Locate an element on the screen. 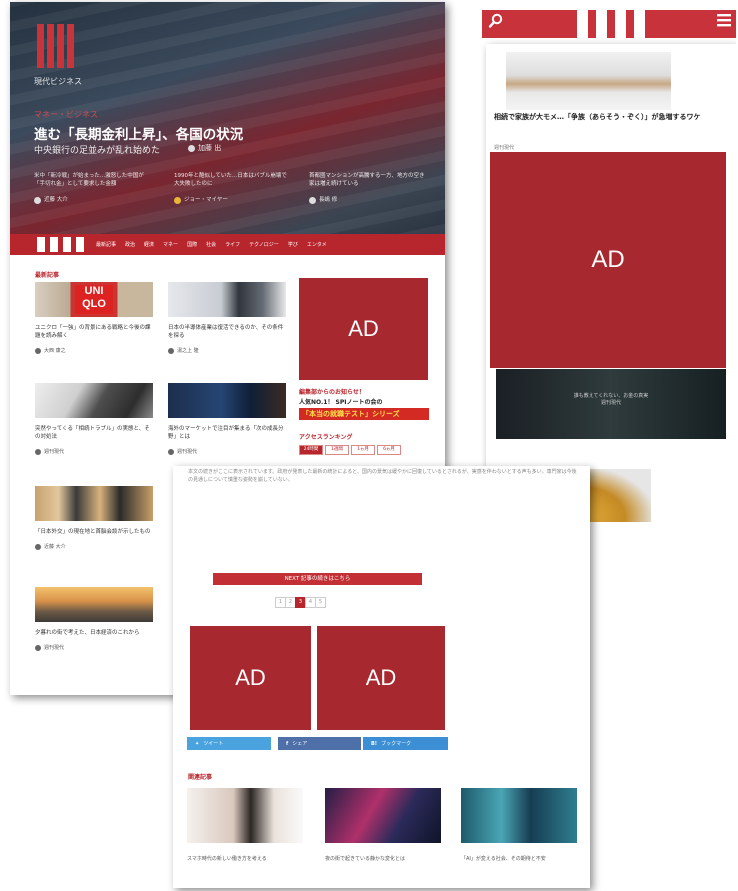 The height and width of the screenshot is (891, 738). recommended-label: 関連記事 is located at coordinates (200, 777).